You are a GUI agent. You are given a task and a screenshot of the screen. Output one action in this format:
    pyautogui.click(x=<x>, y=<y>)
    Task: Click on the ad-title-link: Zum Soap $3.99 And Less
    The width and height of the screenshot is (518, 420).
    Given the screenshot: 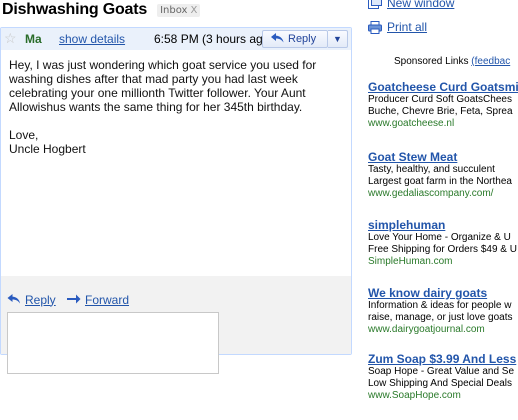 What is the action you would take?
    pyautogui.click(x=443, y=359)
    